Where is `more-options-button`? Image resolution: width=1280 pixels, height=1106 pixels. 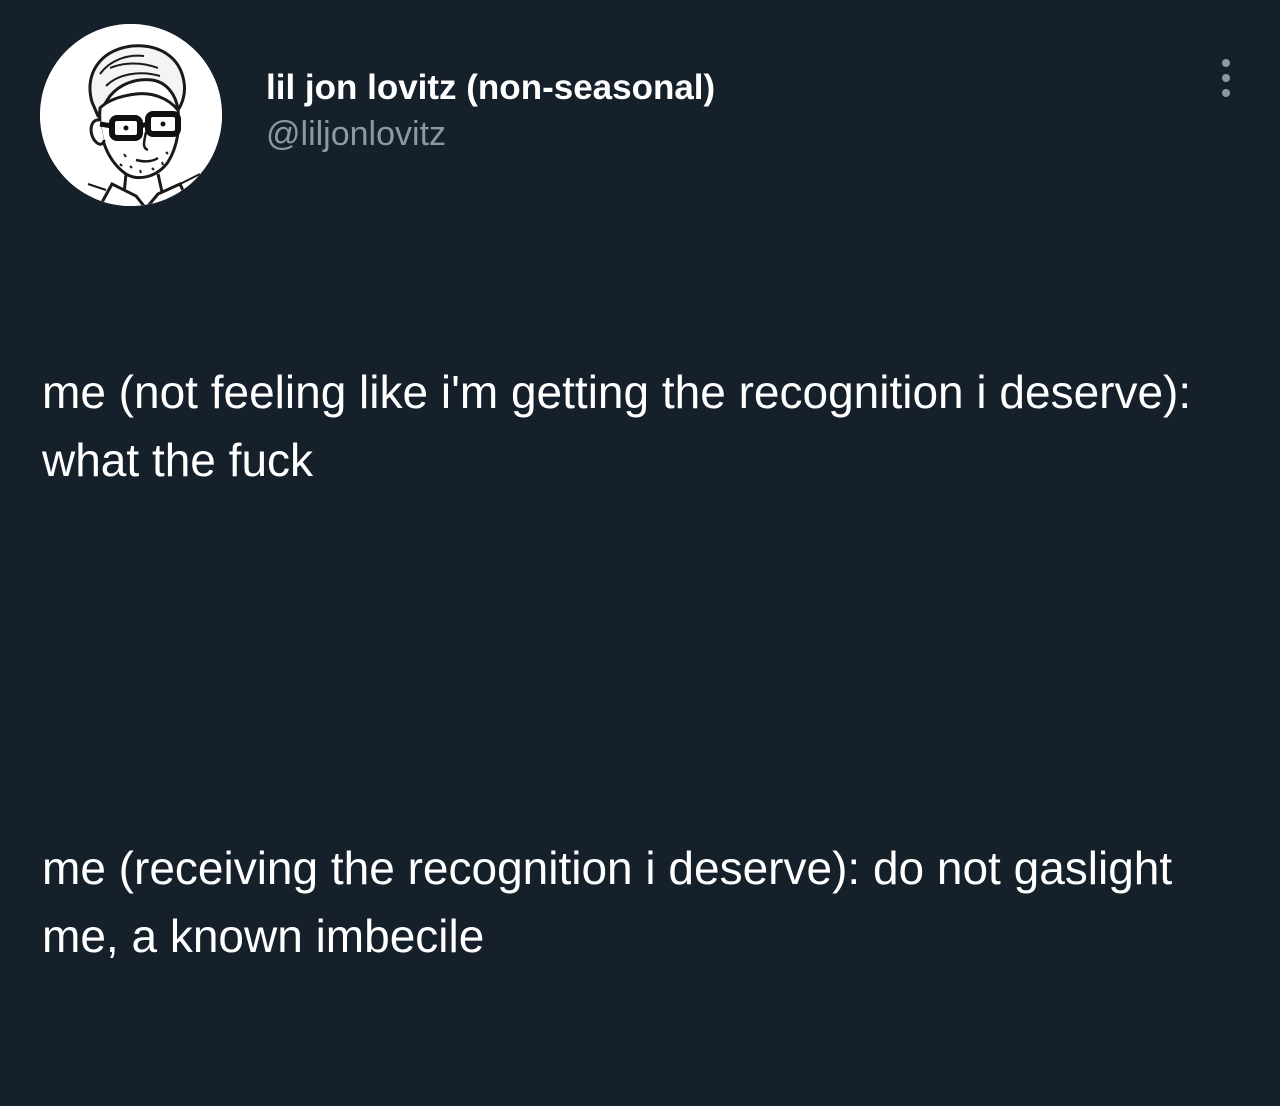 more-options-button is located at coordinates (1226, 78).